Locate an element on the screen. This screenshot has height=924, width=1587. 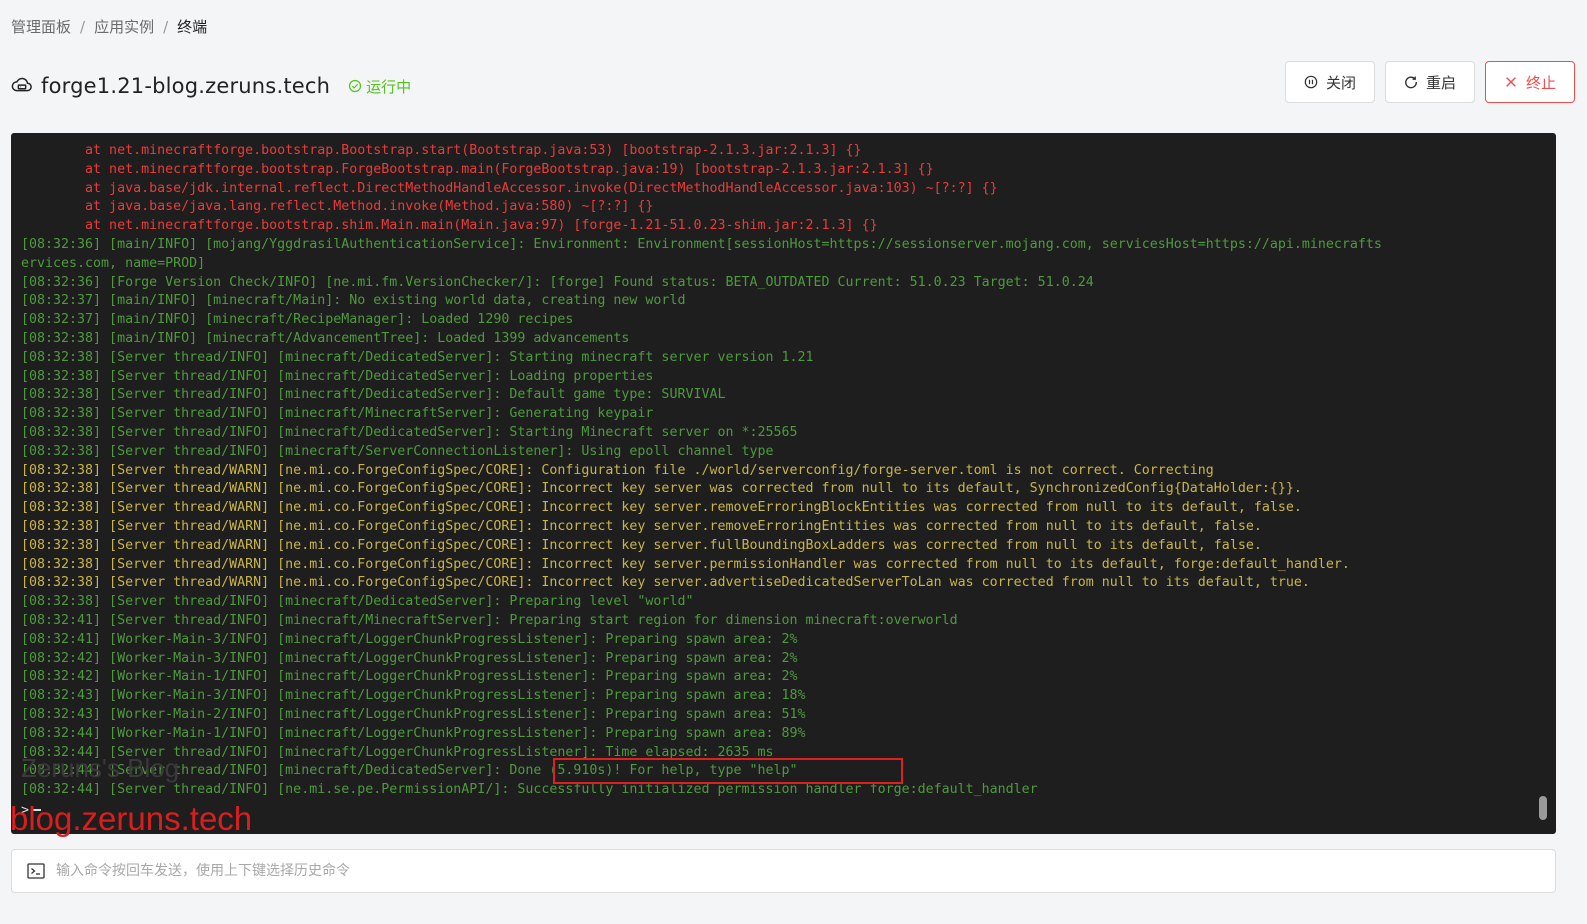
command-input-box is located at coordinates (783, 871).